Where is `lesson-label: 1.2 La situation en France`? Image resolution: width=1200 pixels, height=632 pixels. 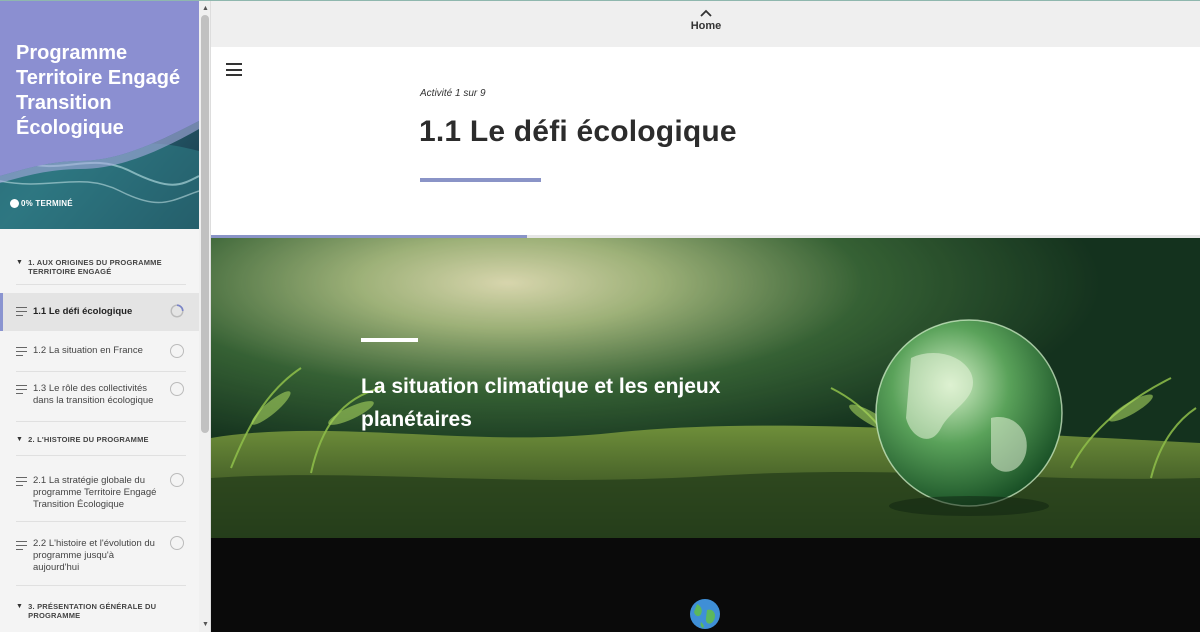 lesson-label: 1.2 La situation en France is located at coordinates (88, 350).